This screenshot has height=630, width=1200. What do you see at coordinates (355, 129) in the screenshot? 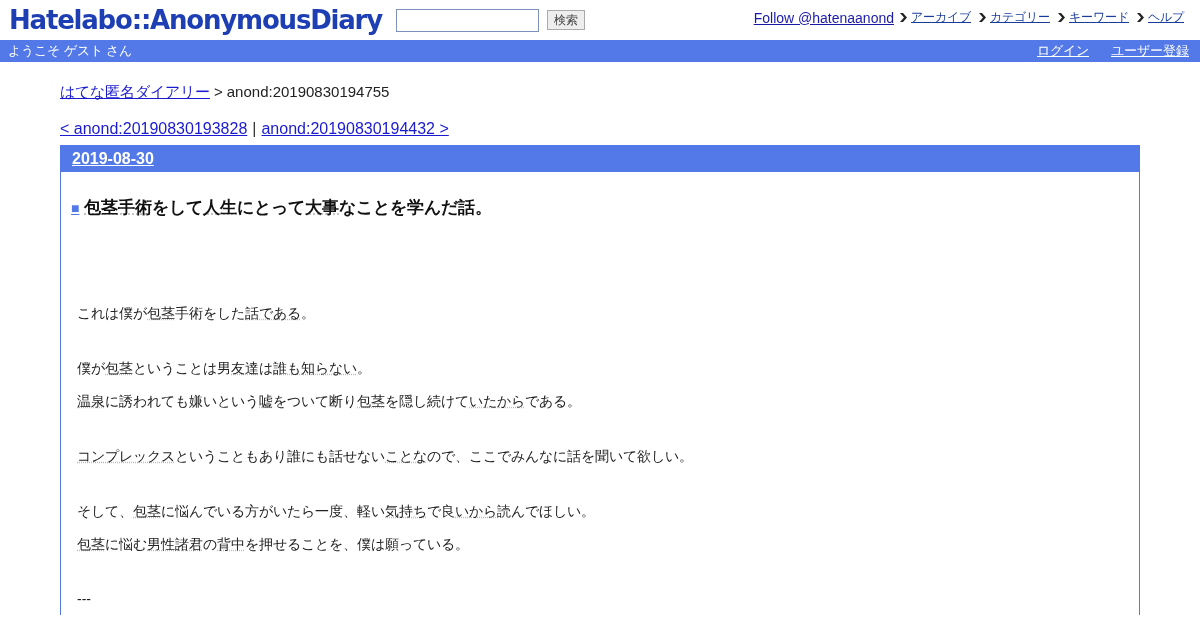
I see `next-entry-link: anond:20190830194432 >` at bounding box center [355, 129].